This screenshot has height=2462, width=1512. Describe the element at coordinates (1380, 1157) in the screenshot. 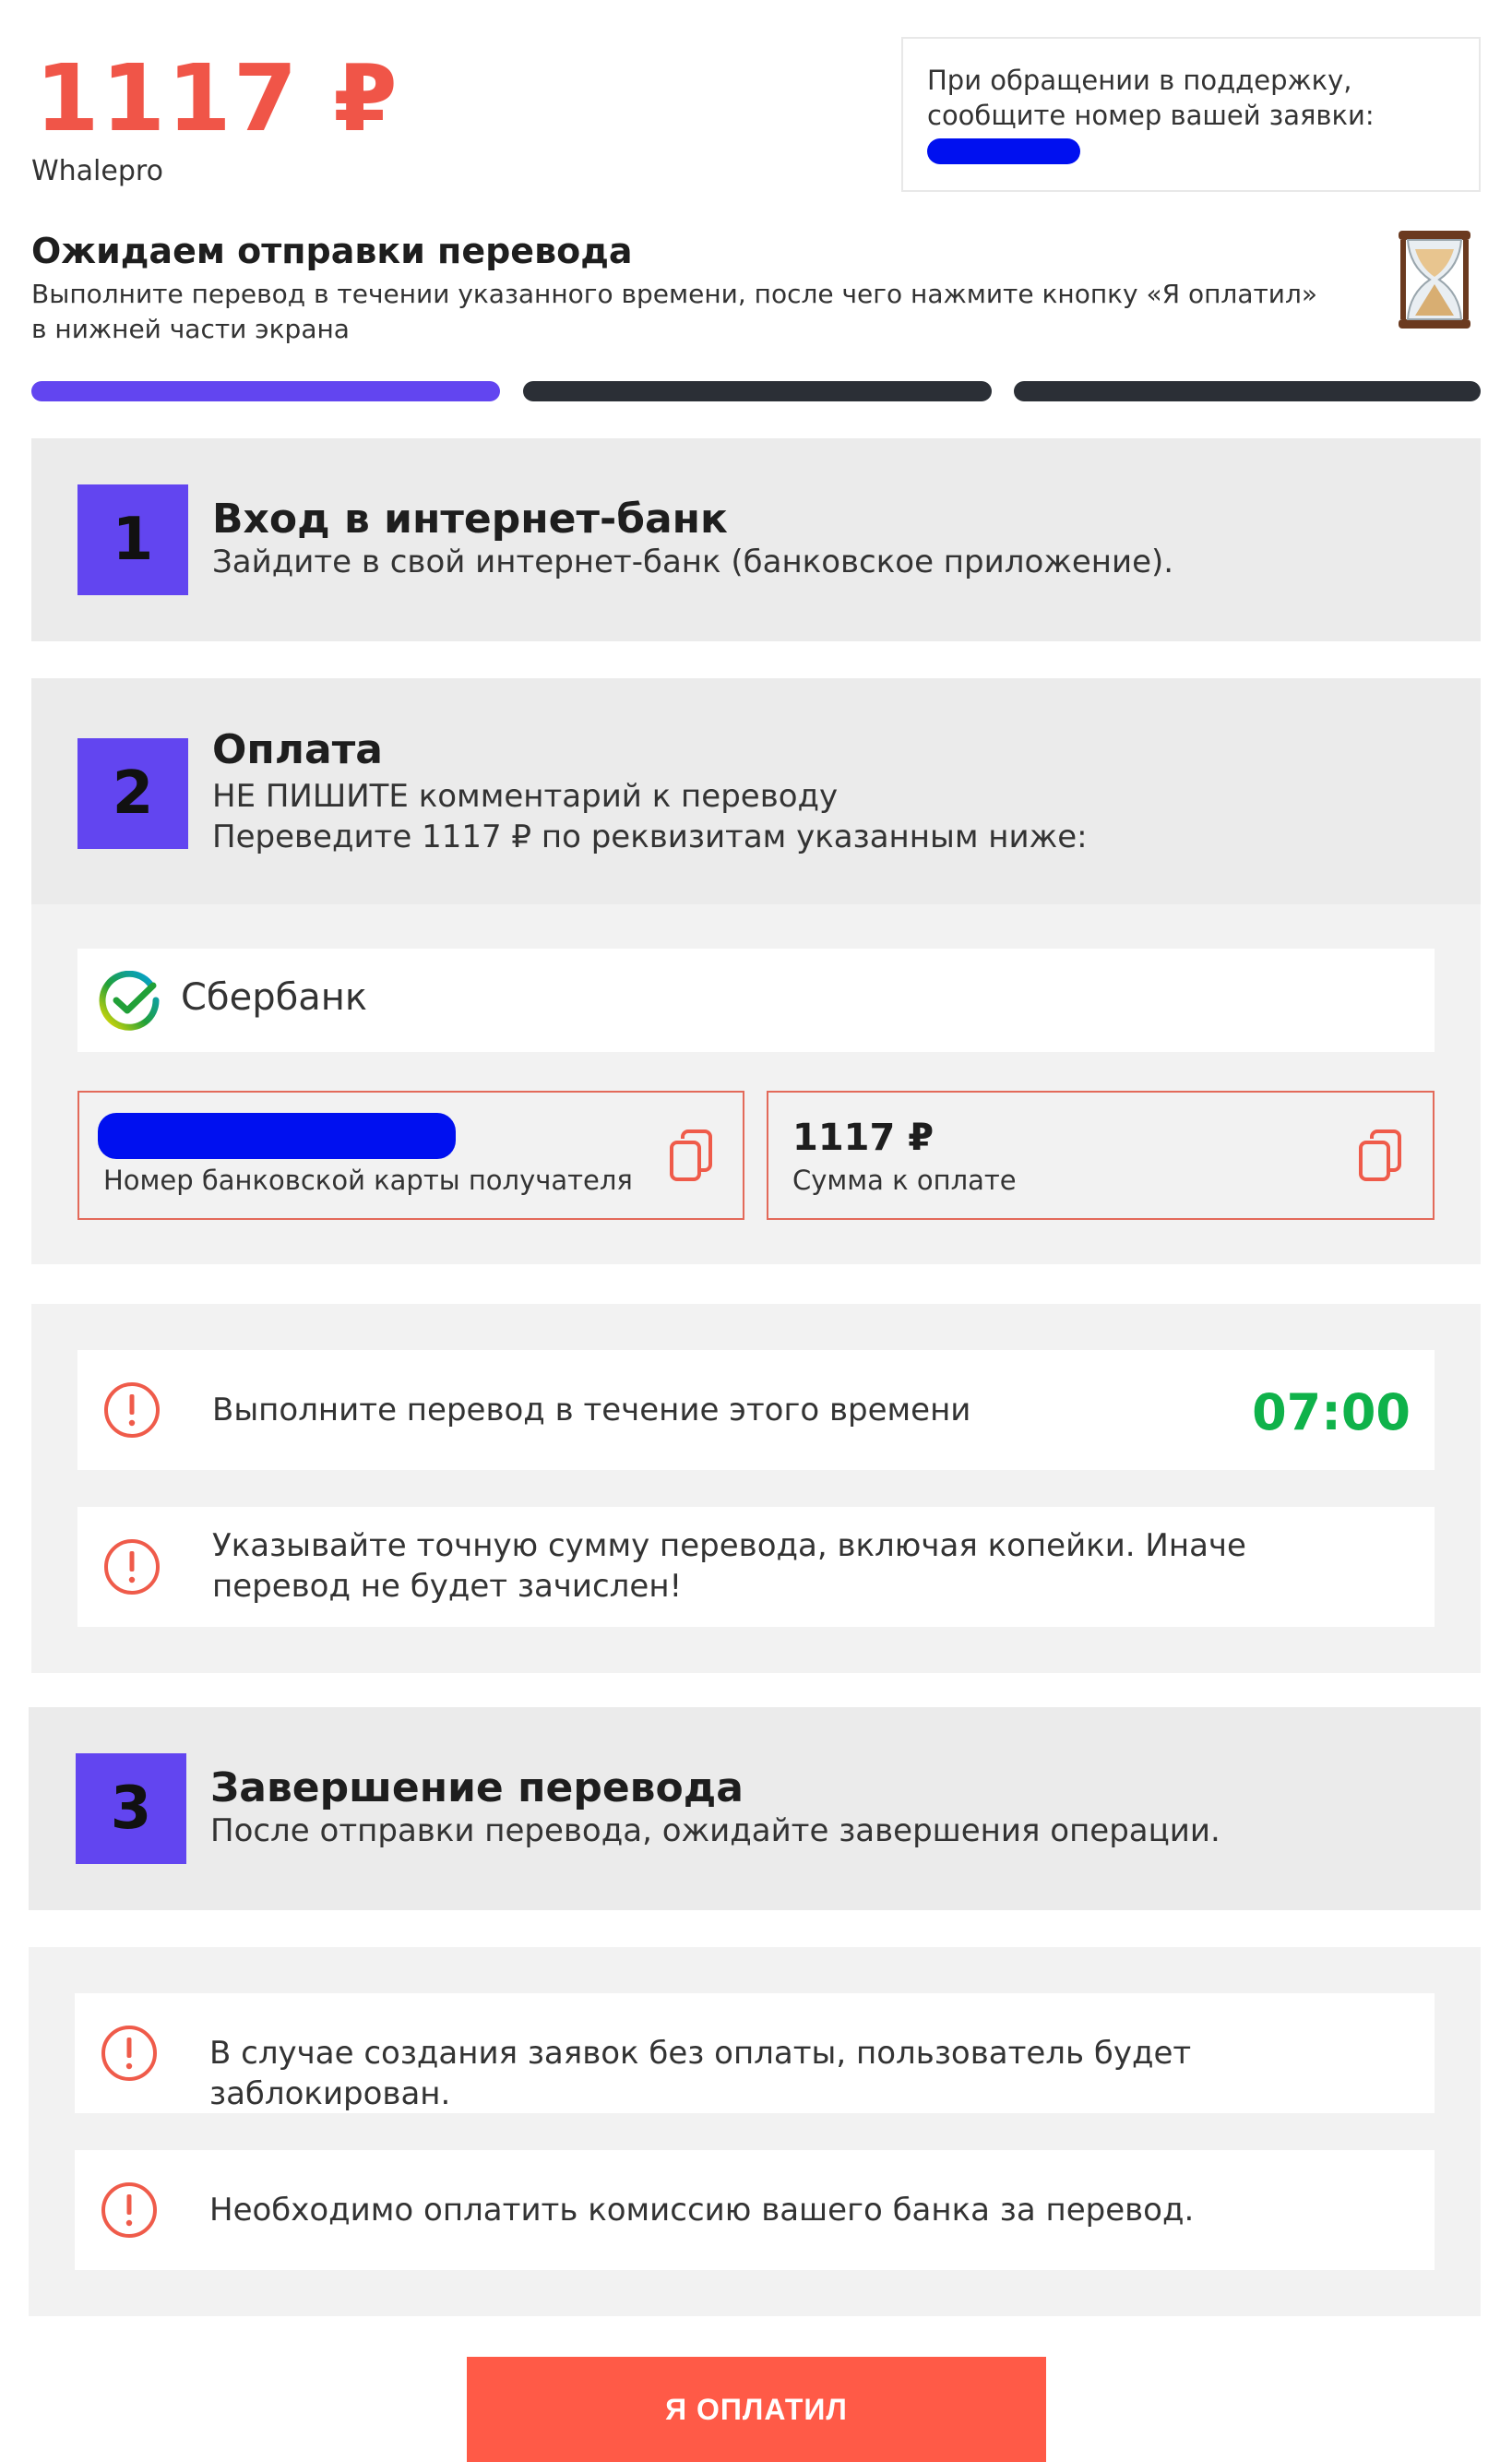

I see `copy-sum-icon` at that location.